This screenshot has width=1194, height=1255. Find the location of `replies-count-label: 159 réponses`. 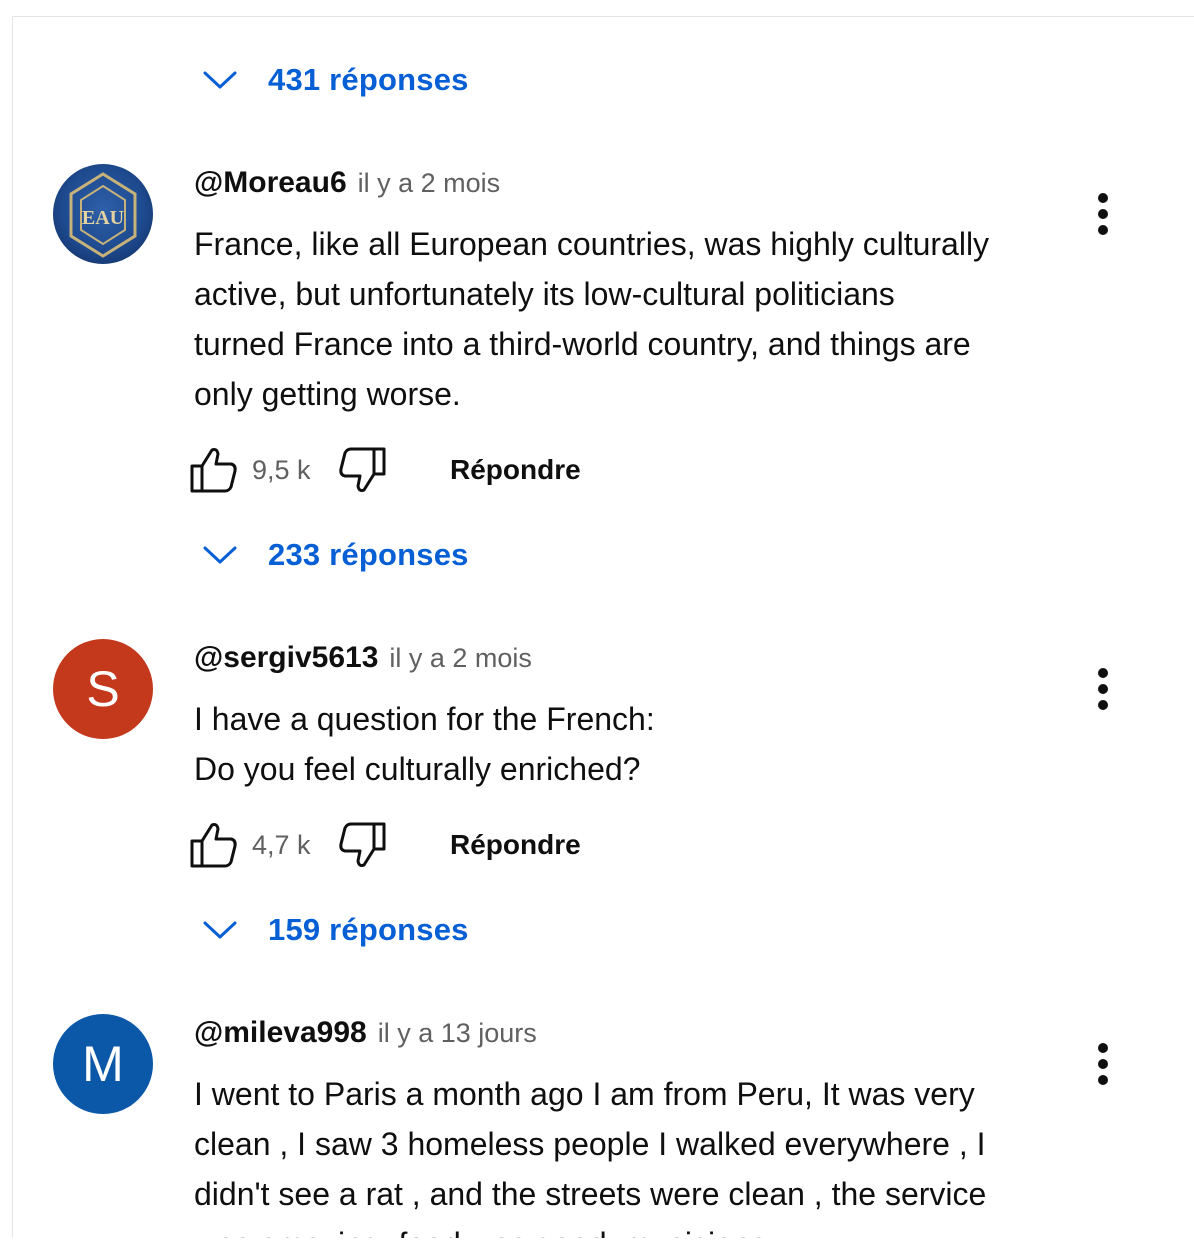

replies-count-label: 159 réponses is located at coordinates (368, 929).